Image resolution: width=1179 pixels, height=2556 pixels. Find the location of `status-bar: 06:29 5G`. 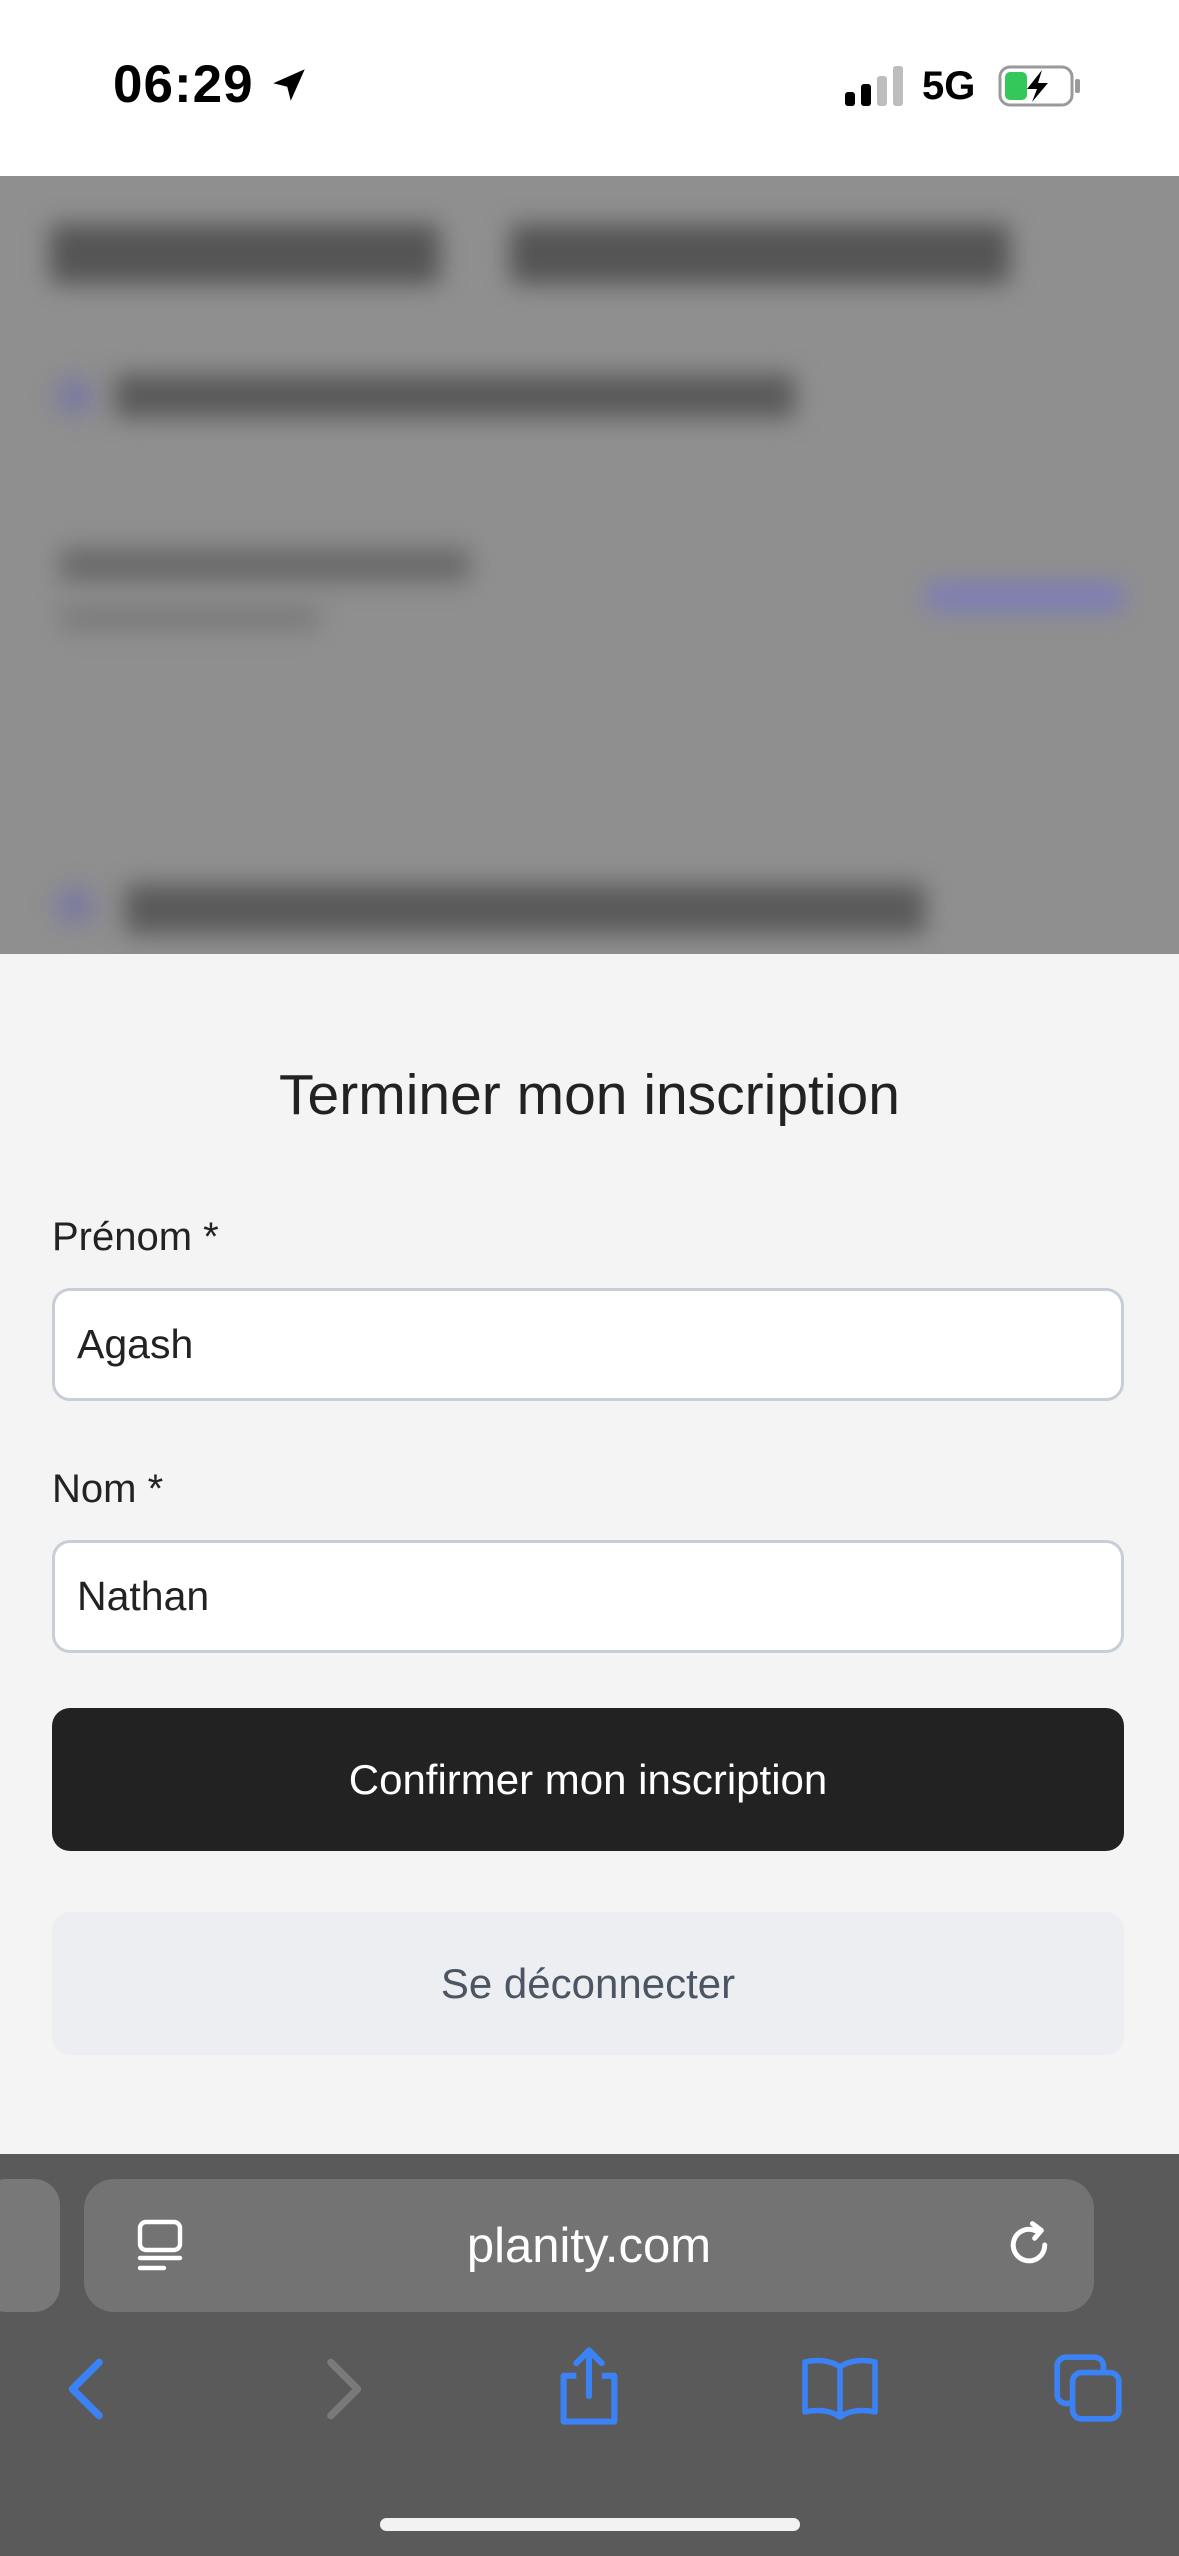

status-bar: 06:29 5G is located at coordinates (589, 88).